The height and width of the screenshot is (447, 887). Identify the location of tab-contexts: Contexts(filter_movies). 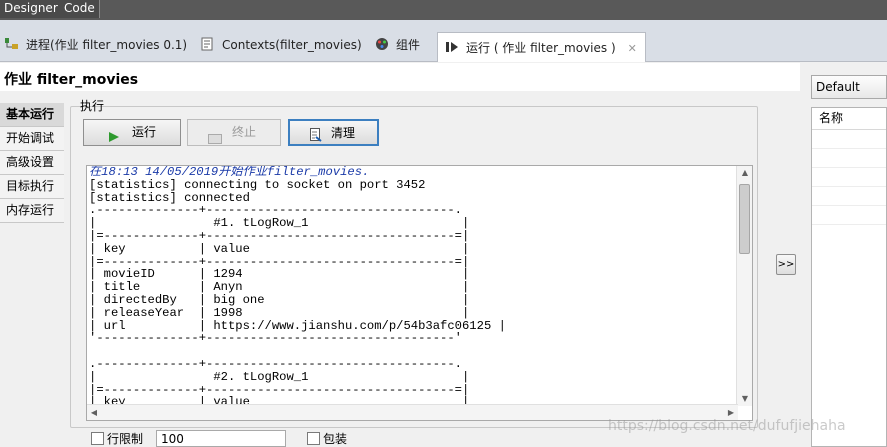
(281, 45).